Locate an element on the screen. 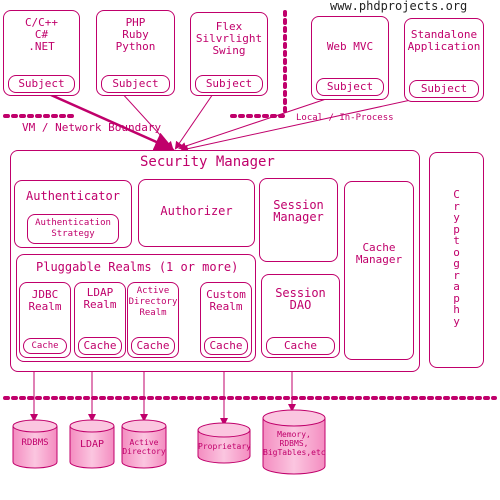 The height and width of the screenshot is (500, 500). authentication-strategy-label: Authentication Strategy is located at coordinates (73, 228).